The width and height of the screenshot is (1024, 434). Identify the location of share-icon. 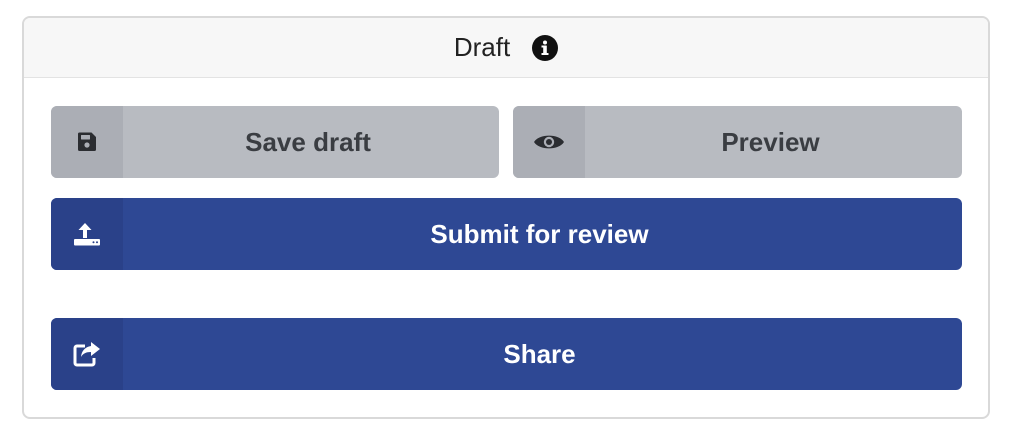
(87, 354).